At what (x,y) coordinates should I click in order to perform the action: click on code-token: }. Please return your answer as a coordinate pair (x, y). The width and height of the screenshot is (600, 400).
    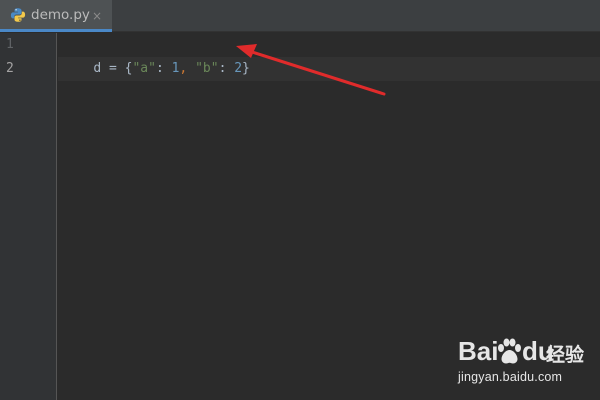
    Looking at the image, I should click on (246, 68).